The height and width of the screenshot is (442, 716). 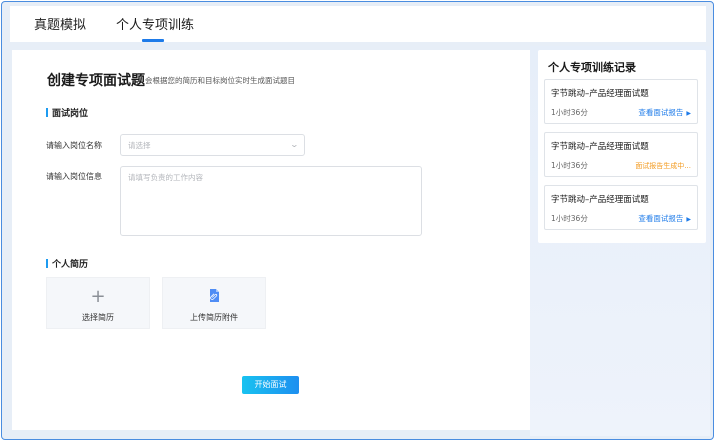 I want to click on section-title: 个人简历, so click(x=70, y=265).